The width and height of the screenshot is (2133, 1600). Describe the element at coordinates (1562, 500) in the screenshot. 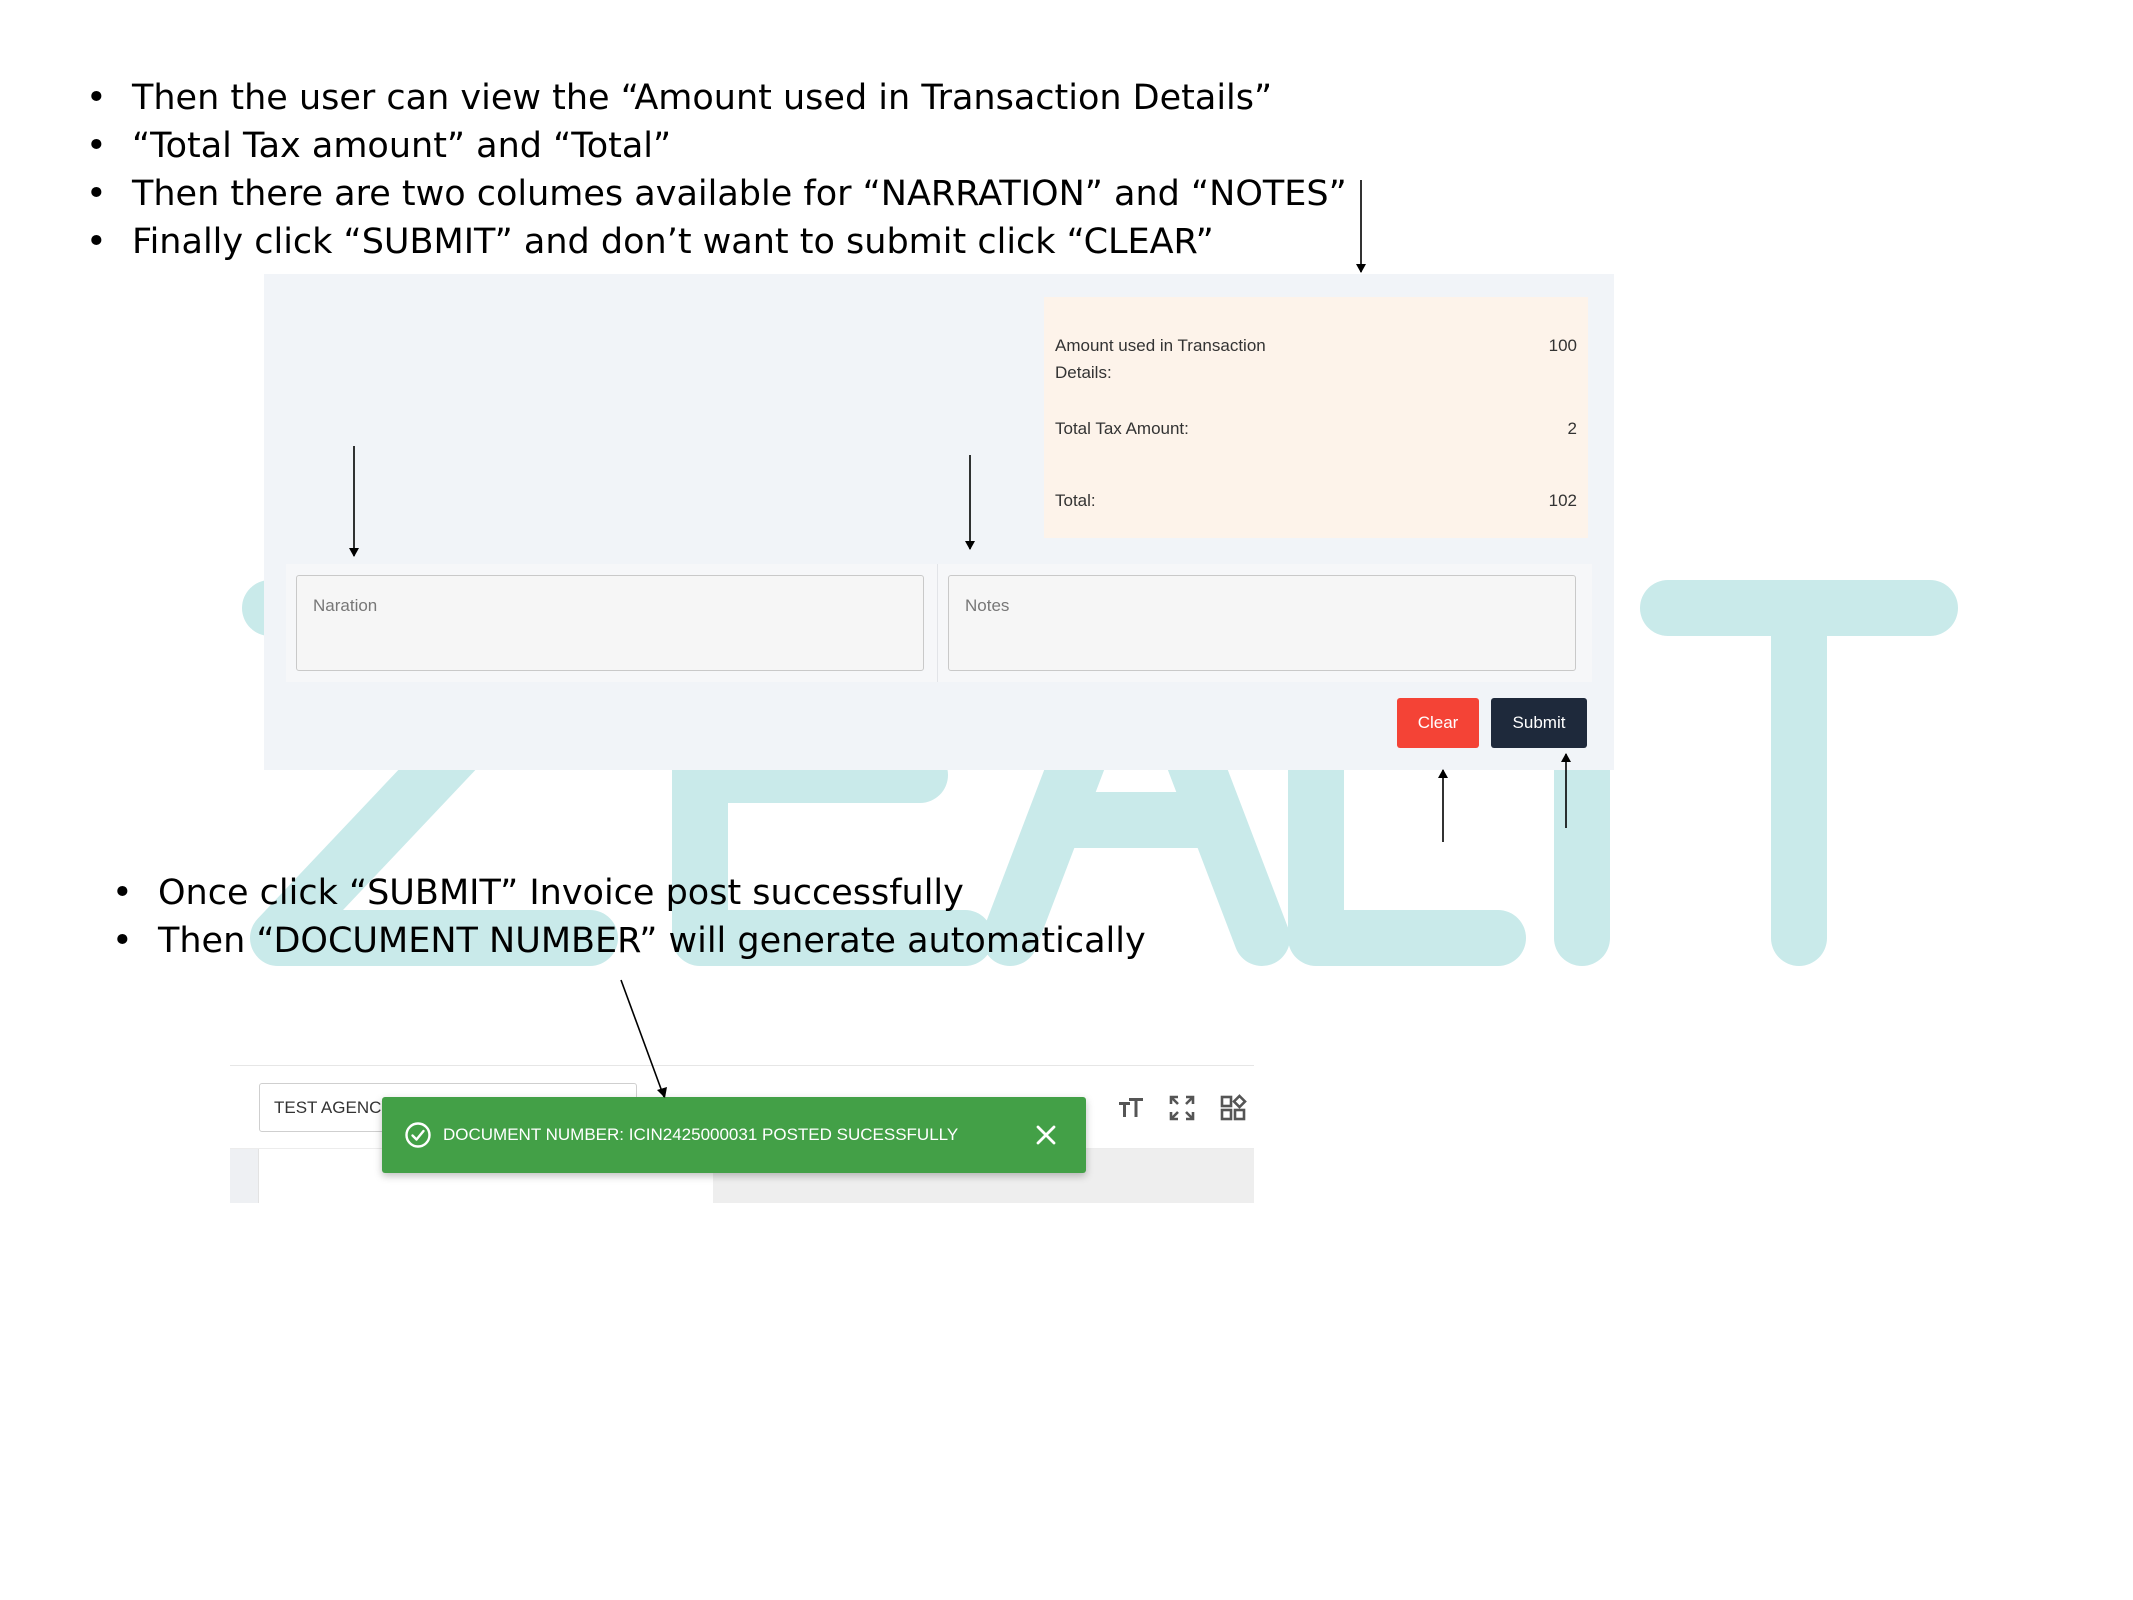

I see `total-value: 102` at that location.